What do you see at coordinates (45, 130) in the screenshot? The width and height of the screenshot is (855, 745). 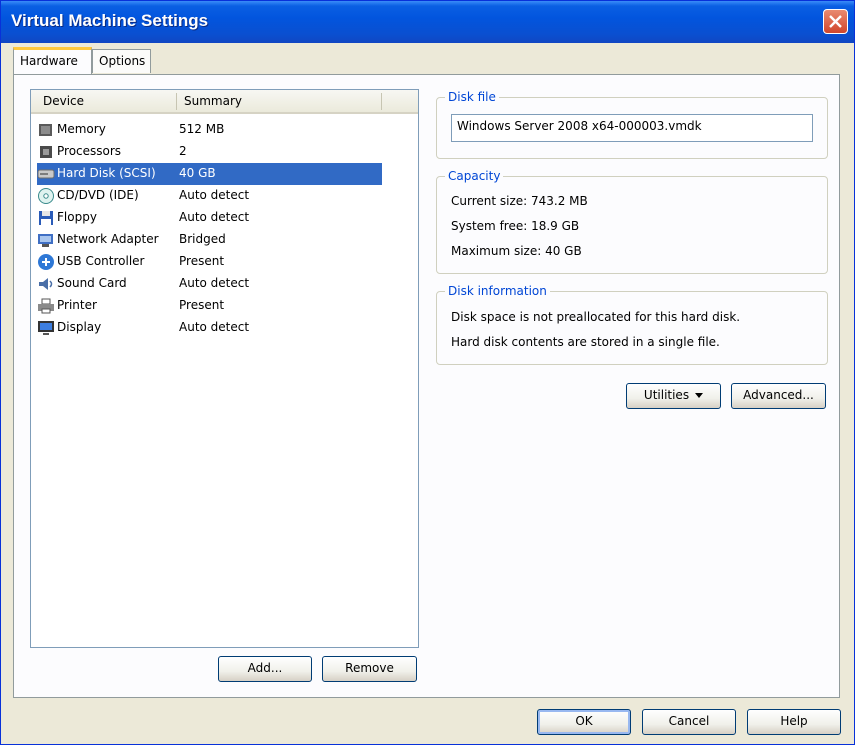 I see `memory-icon` at bounding box center [45, 130].